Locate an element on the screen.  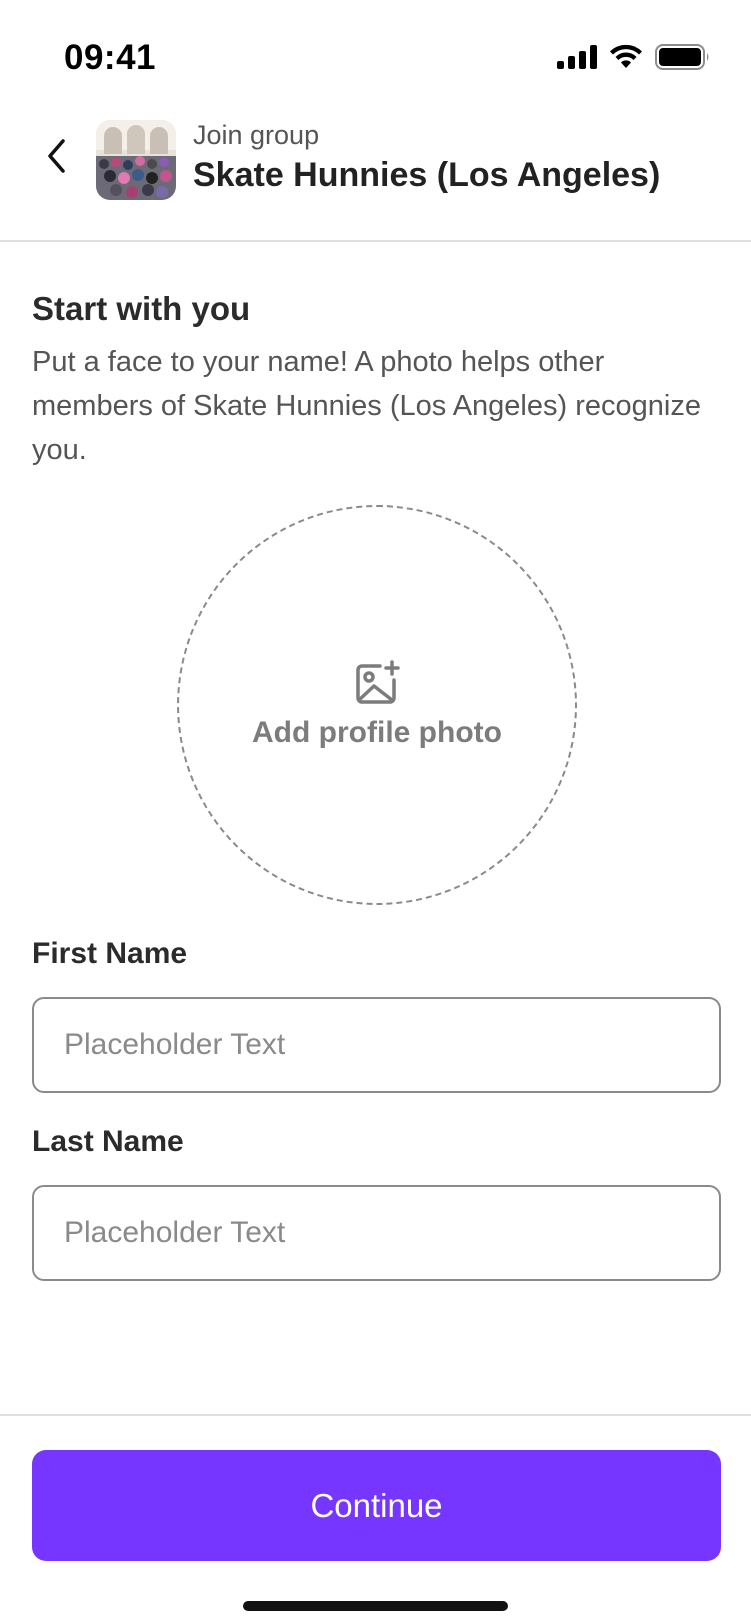
status-icons is located at coordinates (634, 59).